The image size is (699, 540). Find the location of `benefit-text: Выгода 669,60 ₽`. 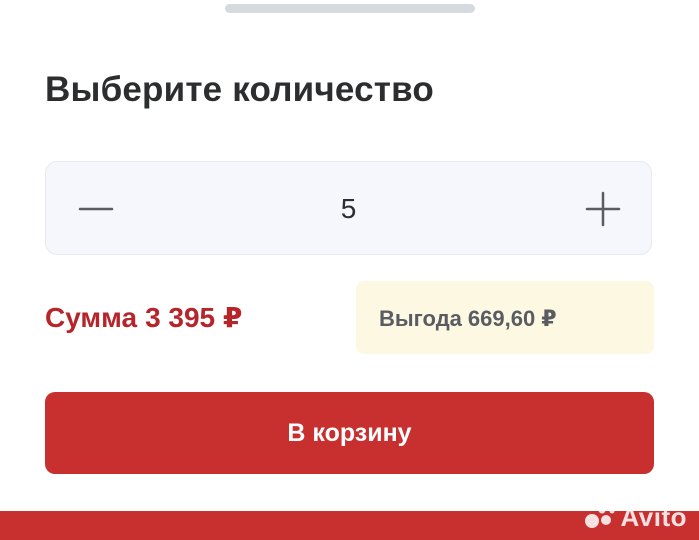

benefit-text: Выгода 669,60 ₽ is located at coordinates (471, 319).